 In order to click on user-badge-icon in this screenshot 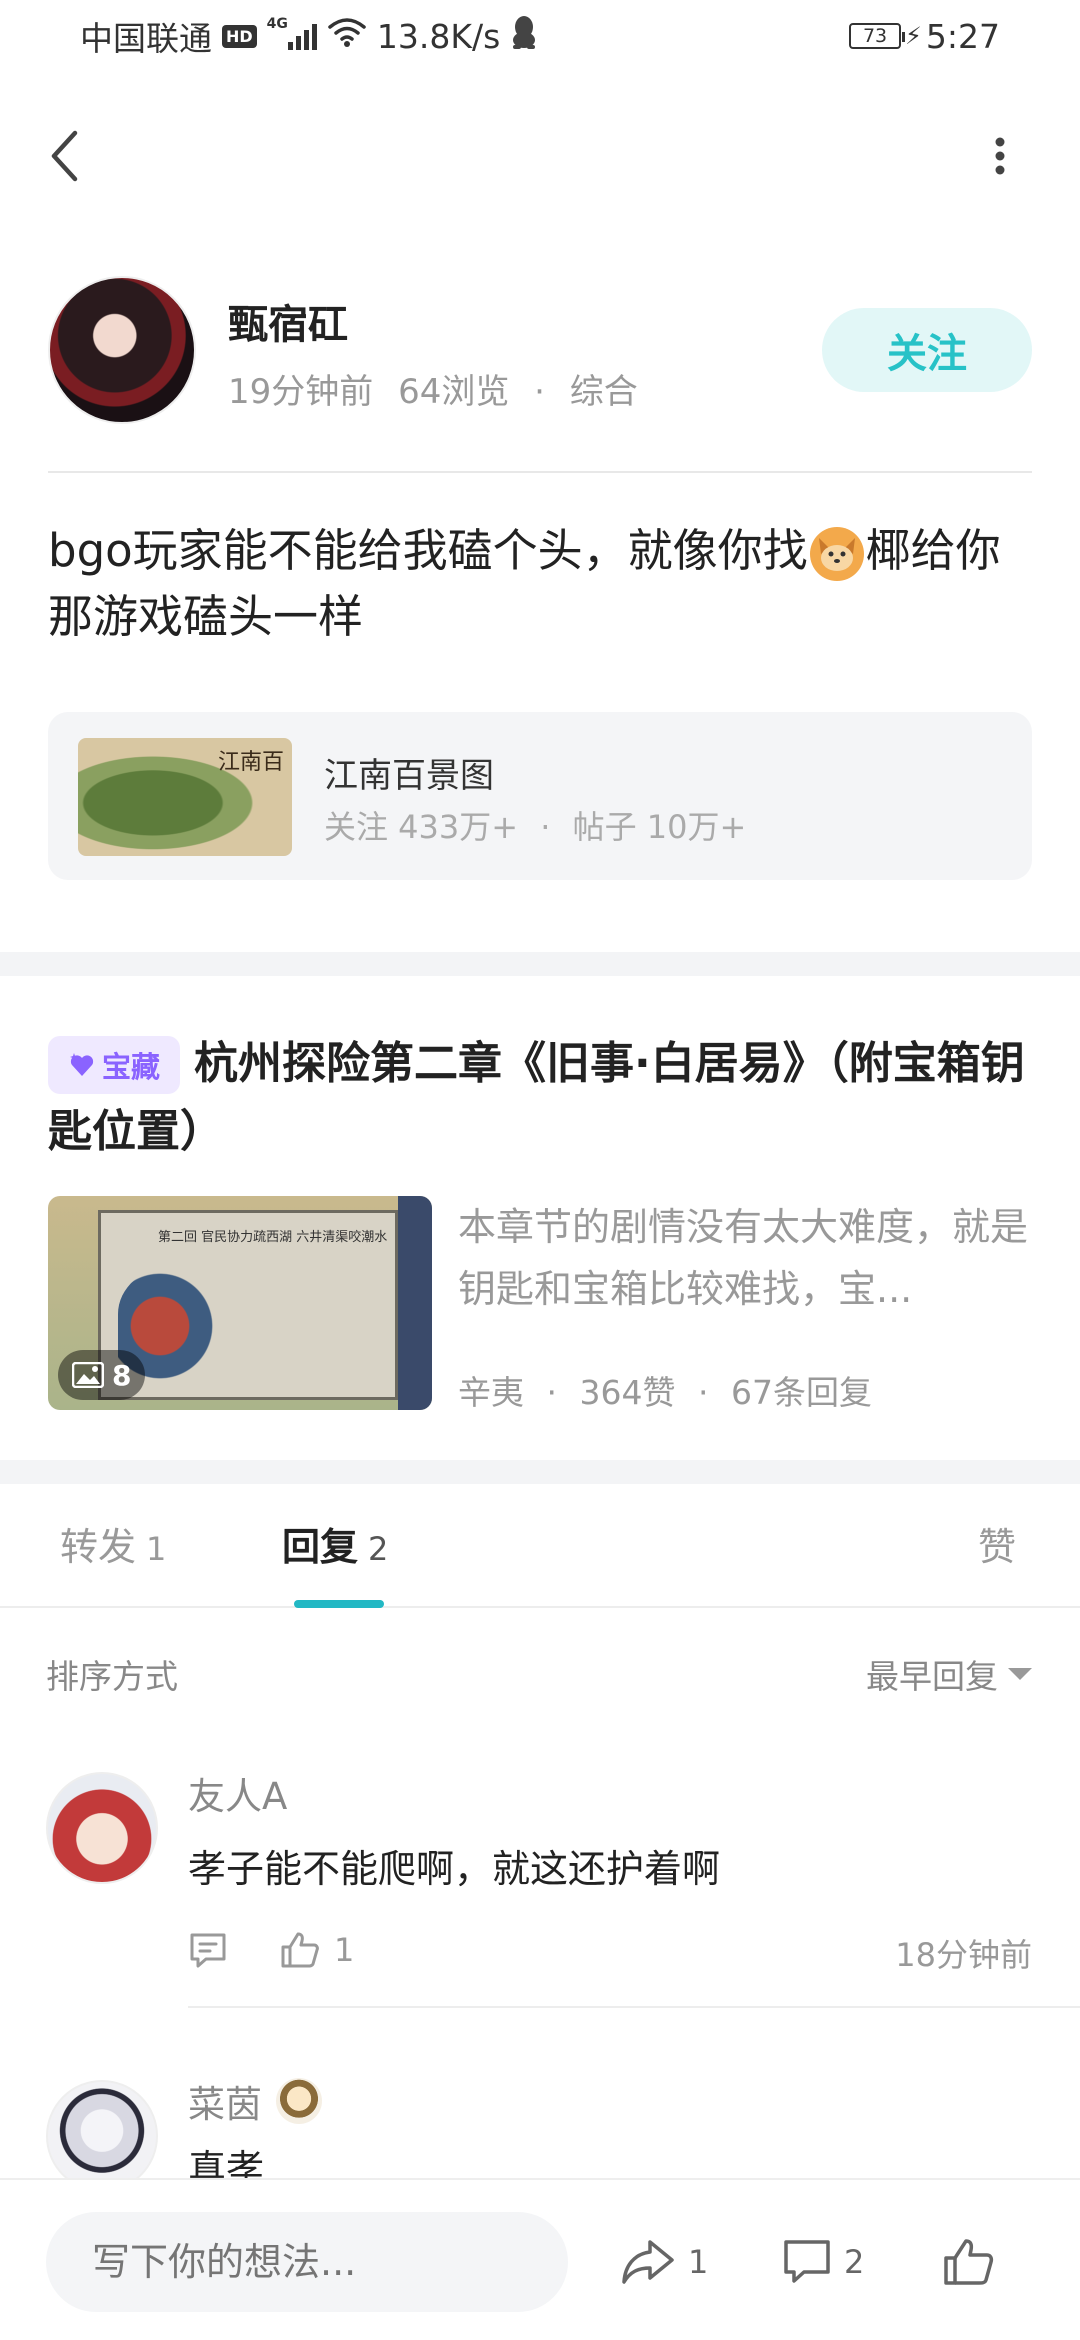, I will do `click(299, 2101)`.